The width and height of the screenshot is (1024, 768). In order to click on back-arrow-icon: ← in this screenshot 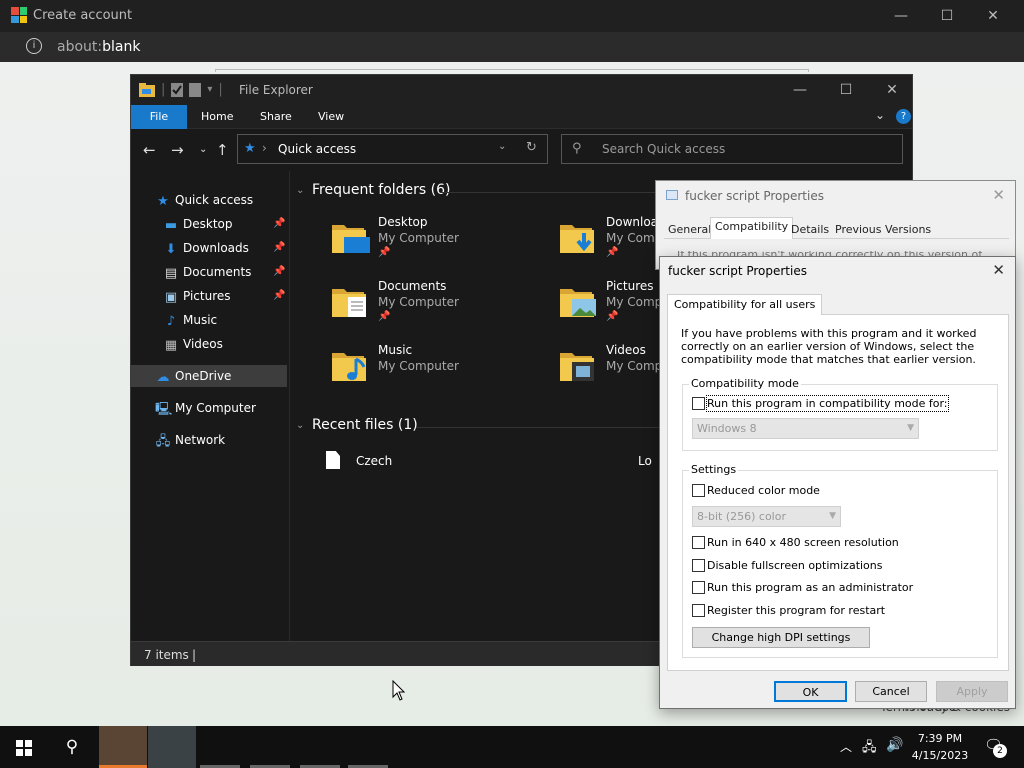, I will do `click(149, 150)`.